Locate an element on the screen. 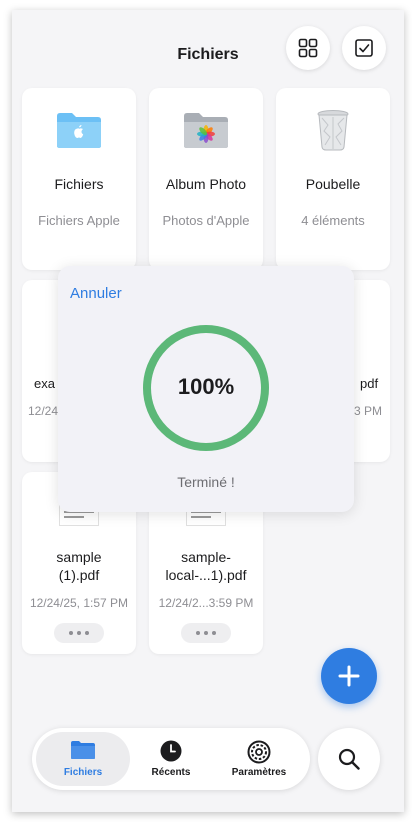 The image size is (412, 822). location-title: Album Photo is located at coordinates (206, 184).